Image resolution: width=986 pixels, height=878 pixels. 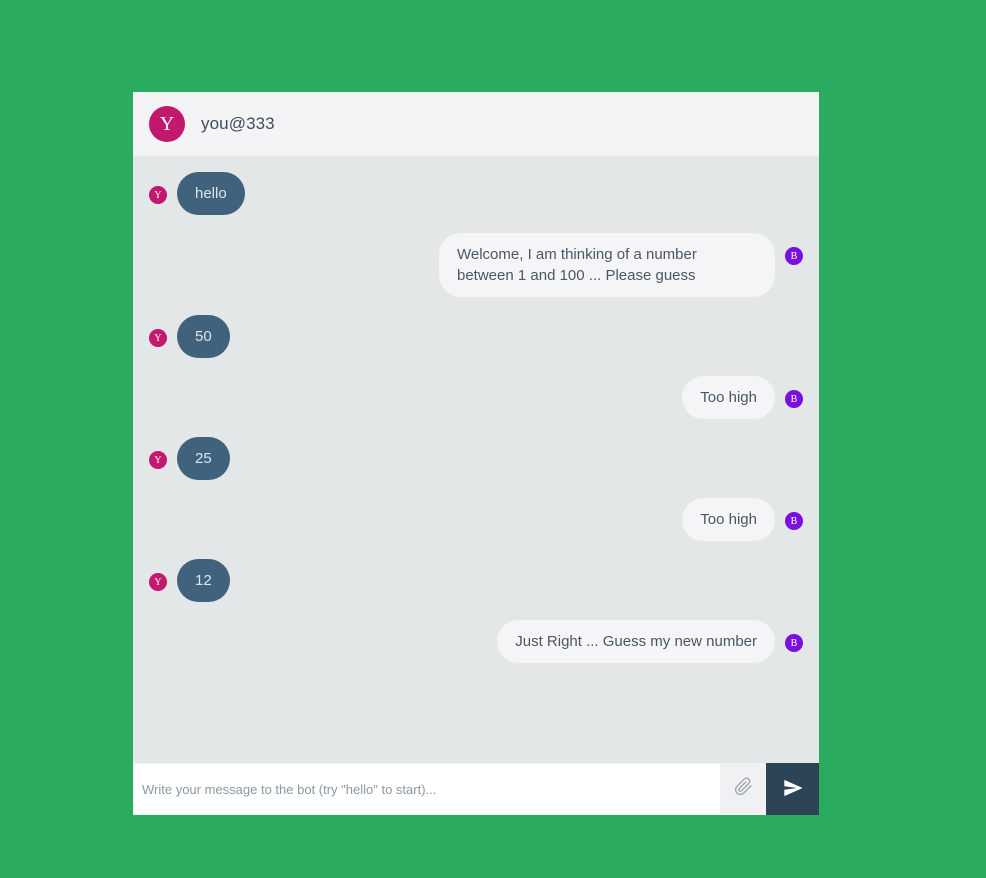 What do you see at coordinates (203, 458) in the screenshot?
I see `user-message-bubble: 25` at bounding box center [203, 458].